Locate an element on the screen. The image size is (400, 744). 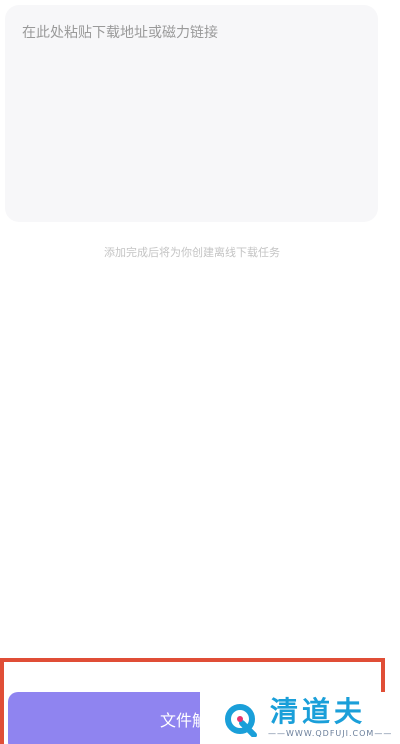
watermark-url: ——WWW.QDFUJI.COM—— is located at coordinates (330, 733).